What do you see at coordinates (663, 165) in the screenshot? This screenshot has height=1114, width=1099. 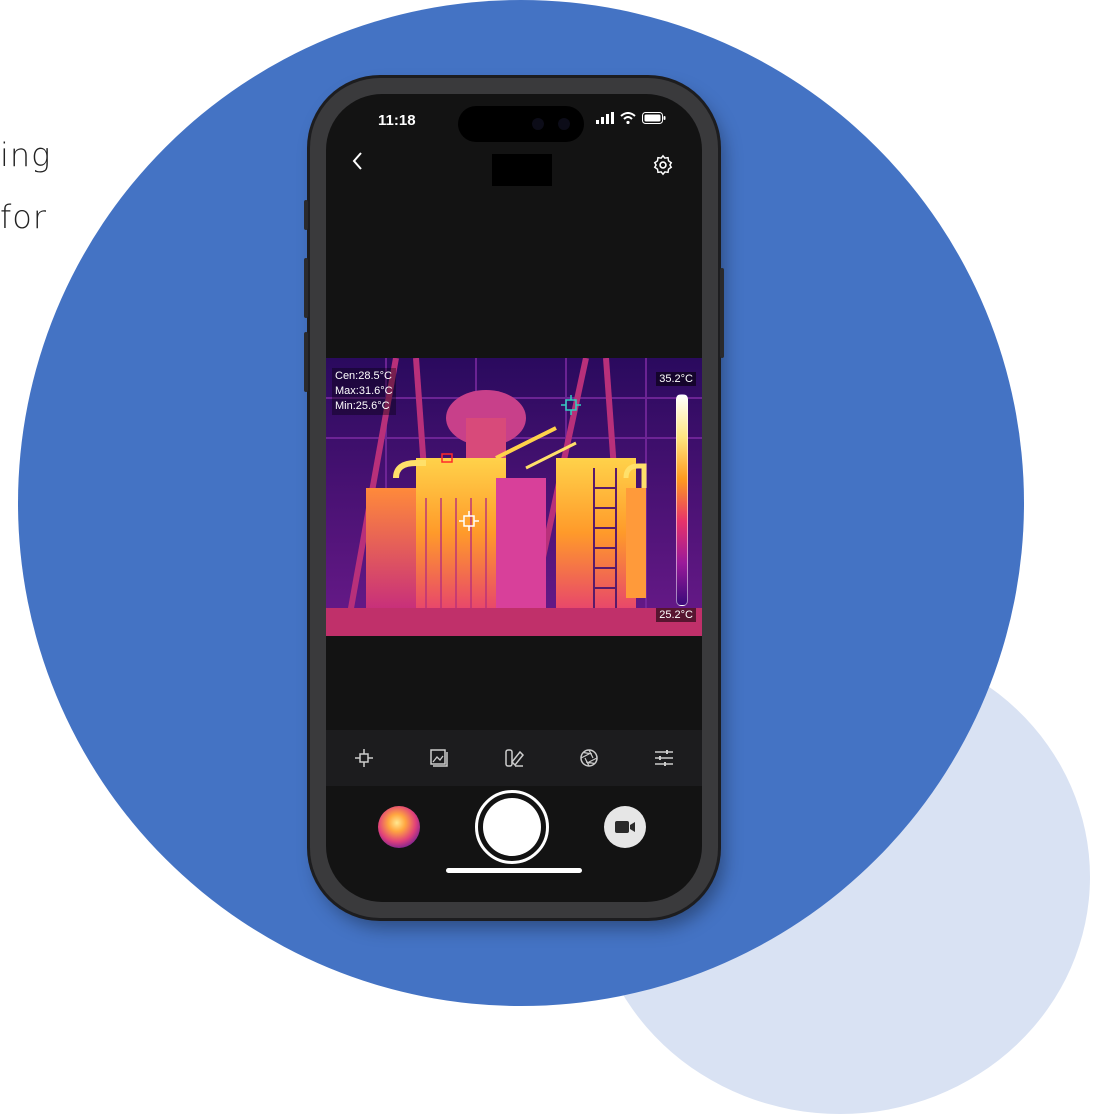 I see `gear-icon` at bounding box center [663, 165].